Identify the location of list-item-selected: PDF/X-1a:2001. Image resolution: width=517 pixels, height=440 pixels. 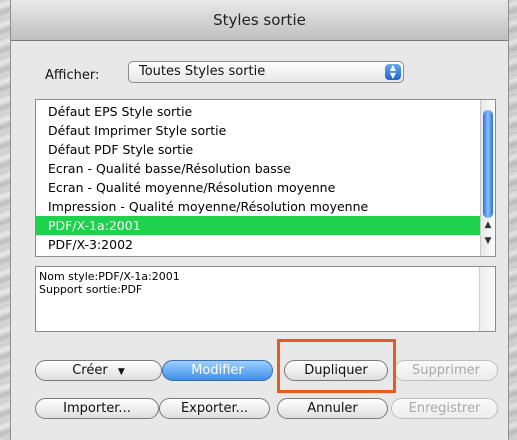
(258, 225).